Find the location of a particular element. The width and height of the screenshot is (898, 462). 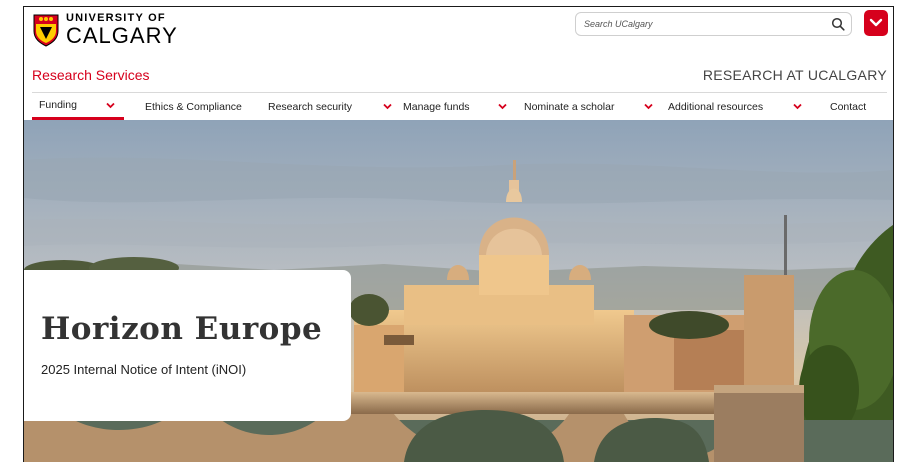

nav-item-label: Nominate a scholar is located at coordinates (569, 106).